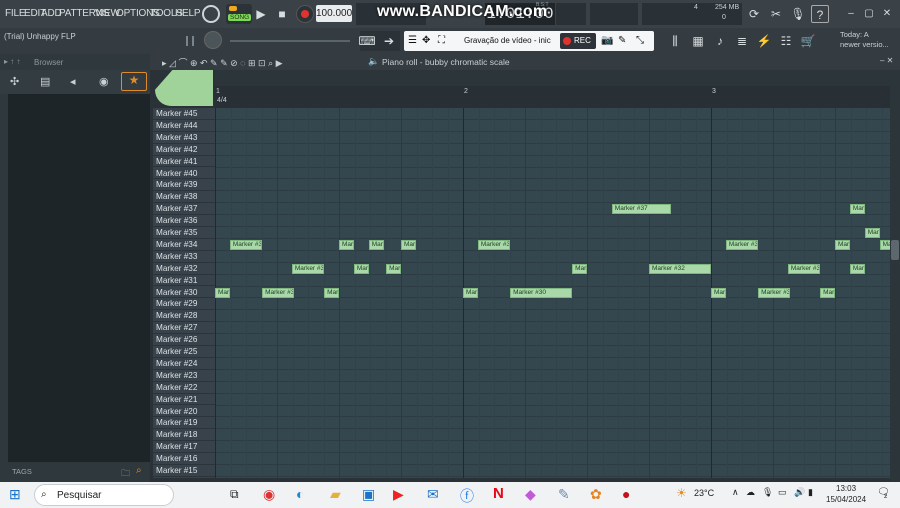  Describe the element at coordinates (640, 40) in the screenshot. I see `collapse-icon: ⤡` at that location.